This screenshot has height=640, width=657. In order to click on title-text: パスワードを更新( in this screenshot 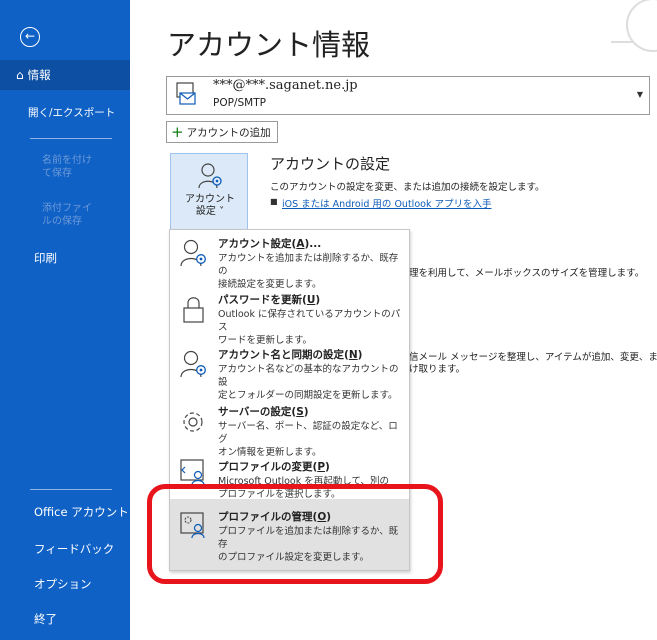, I will do `click(262, 300)`.